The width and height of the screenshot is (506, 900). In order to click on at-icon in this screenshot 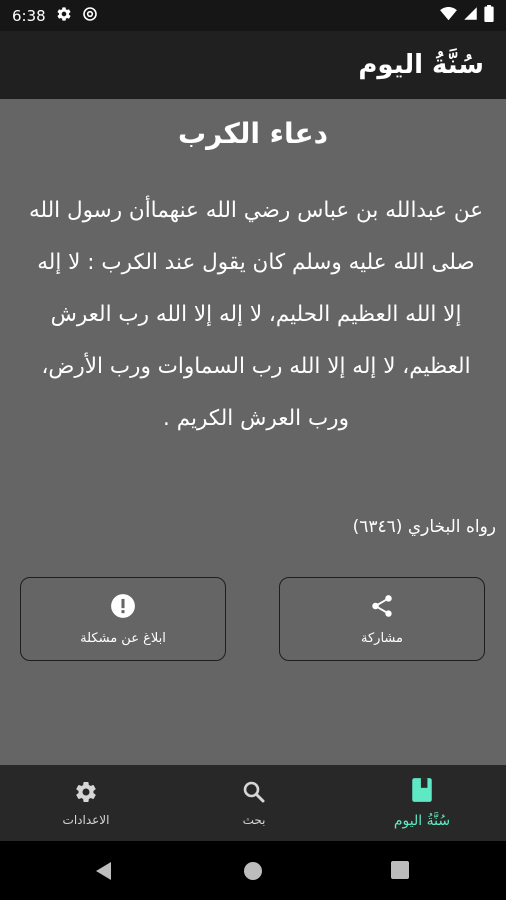, I will do `click(90, 16)`.